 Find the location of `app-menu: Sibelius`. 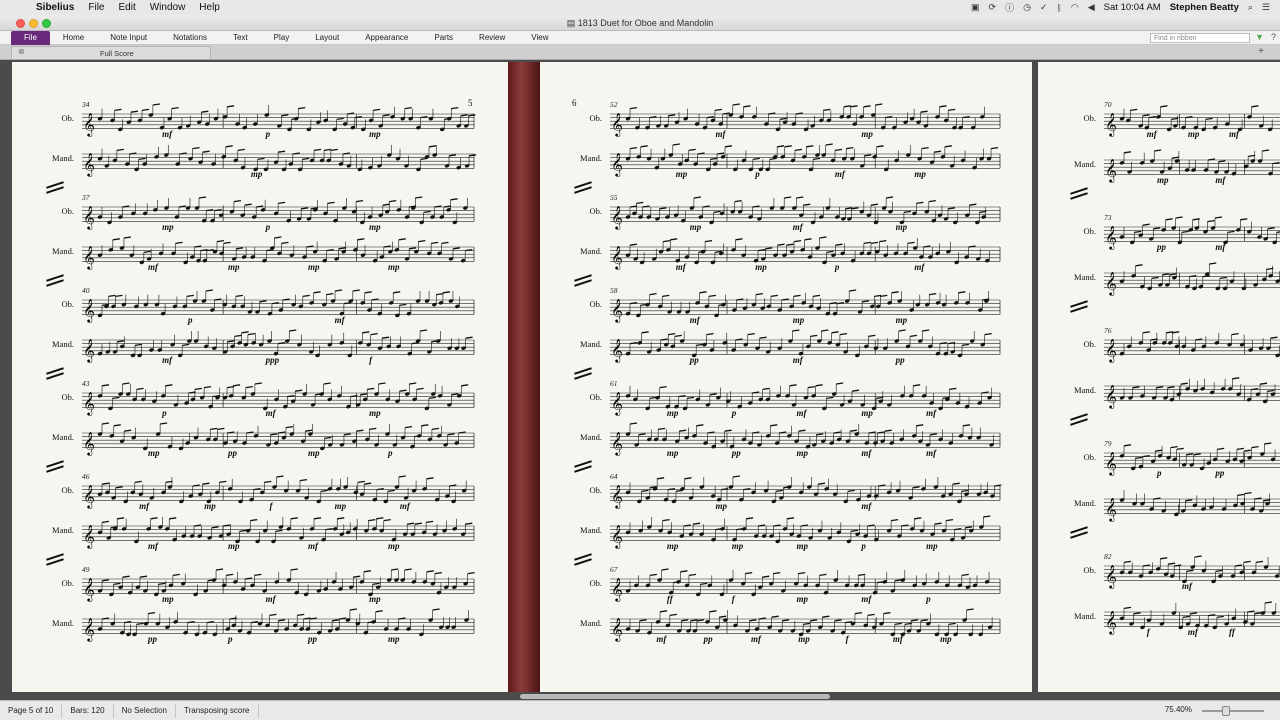

app-menu: Sibelius is located at coordinates (55, 7).